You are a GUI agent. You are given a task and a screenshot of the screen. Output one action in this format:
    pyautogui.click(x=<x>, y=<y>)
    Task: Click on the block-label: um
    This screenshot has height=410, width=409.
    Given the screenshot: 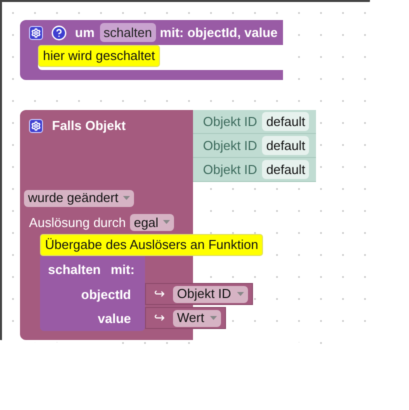 What is the action you would take?
    pyautogui.click(x=84, y=33)
    